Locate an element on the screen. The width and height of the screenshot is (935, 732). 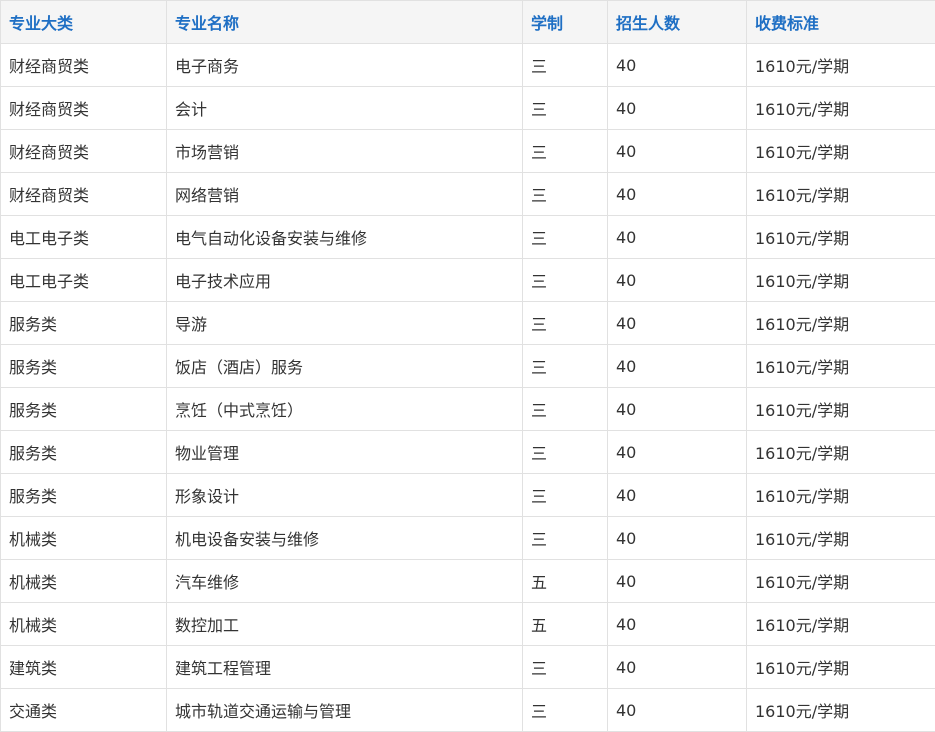
table-row: 服务类形象设计三401610元/学期 is located at coordinates (468, 495).